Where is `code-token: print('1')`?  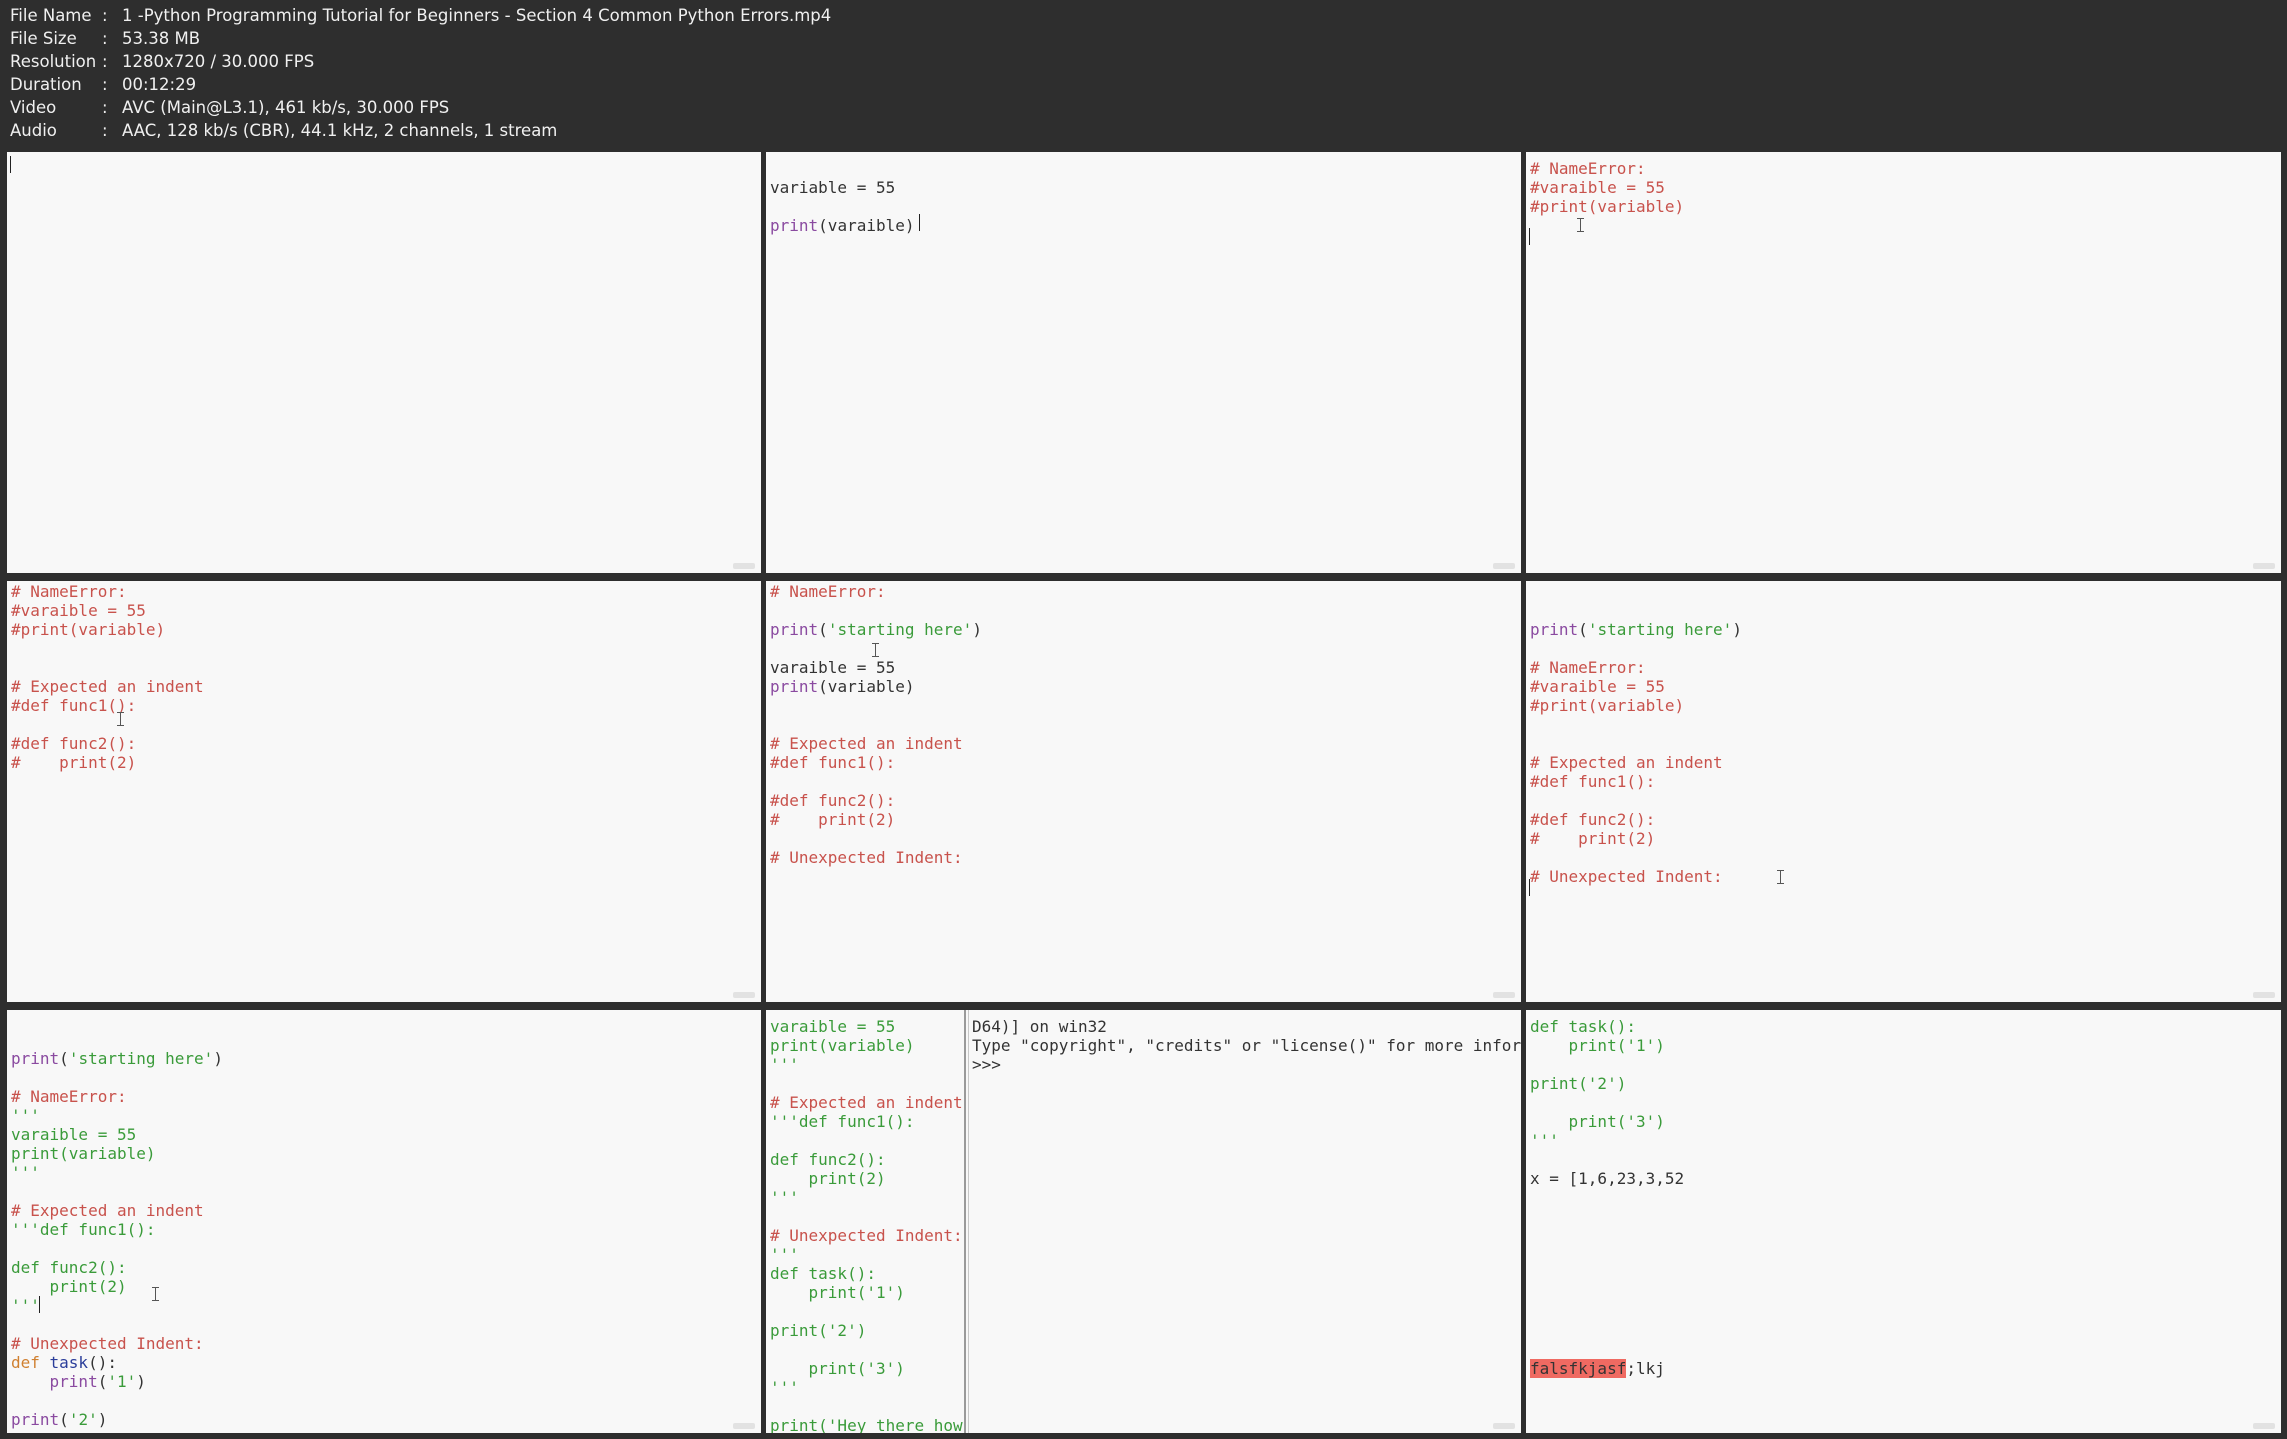
code-token: print('1') is located at coordinates (1597, 1045).